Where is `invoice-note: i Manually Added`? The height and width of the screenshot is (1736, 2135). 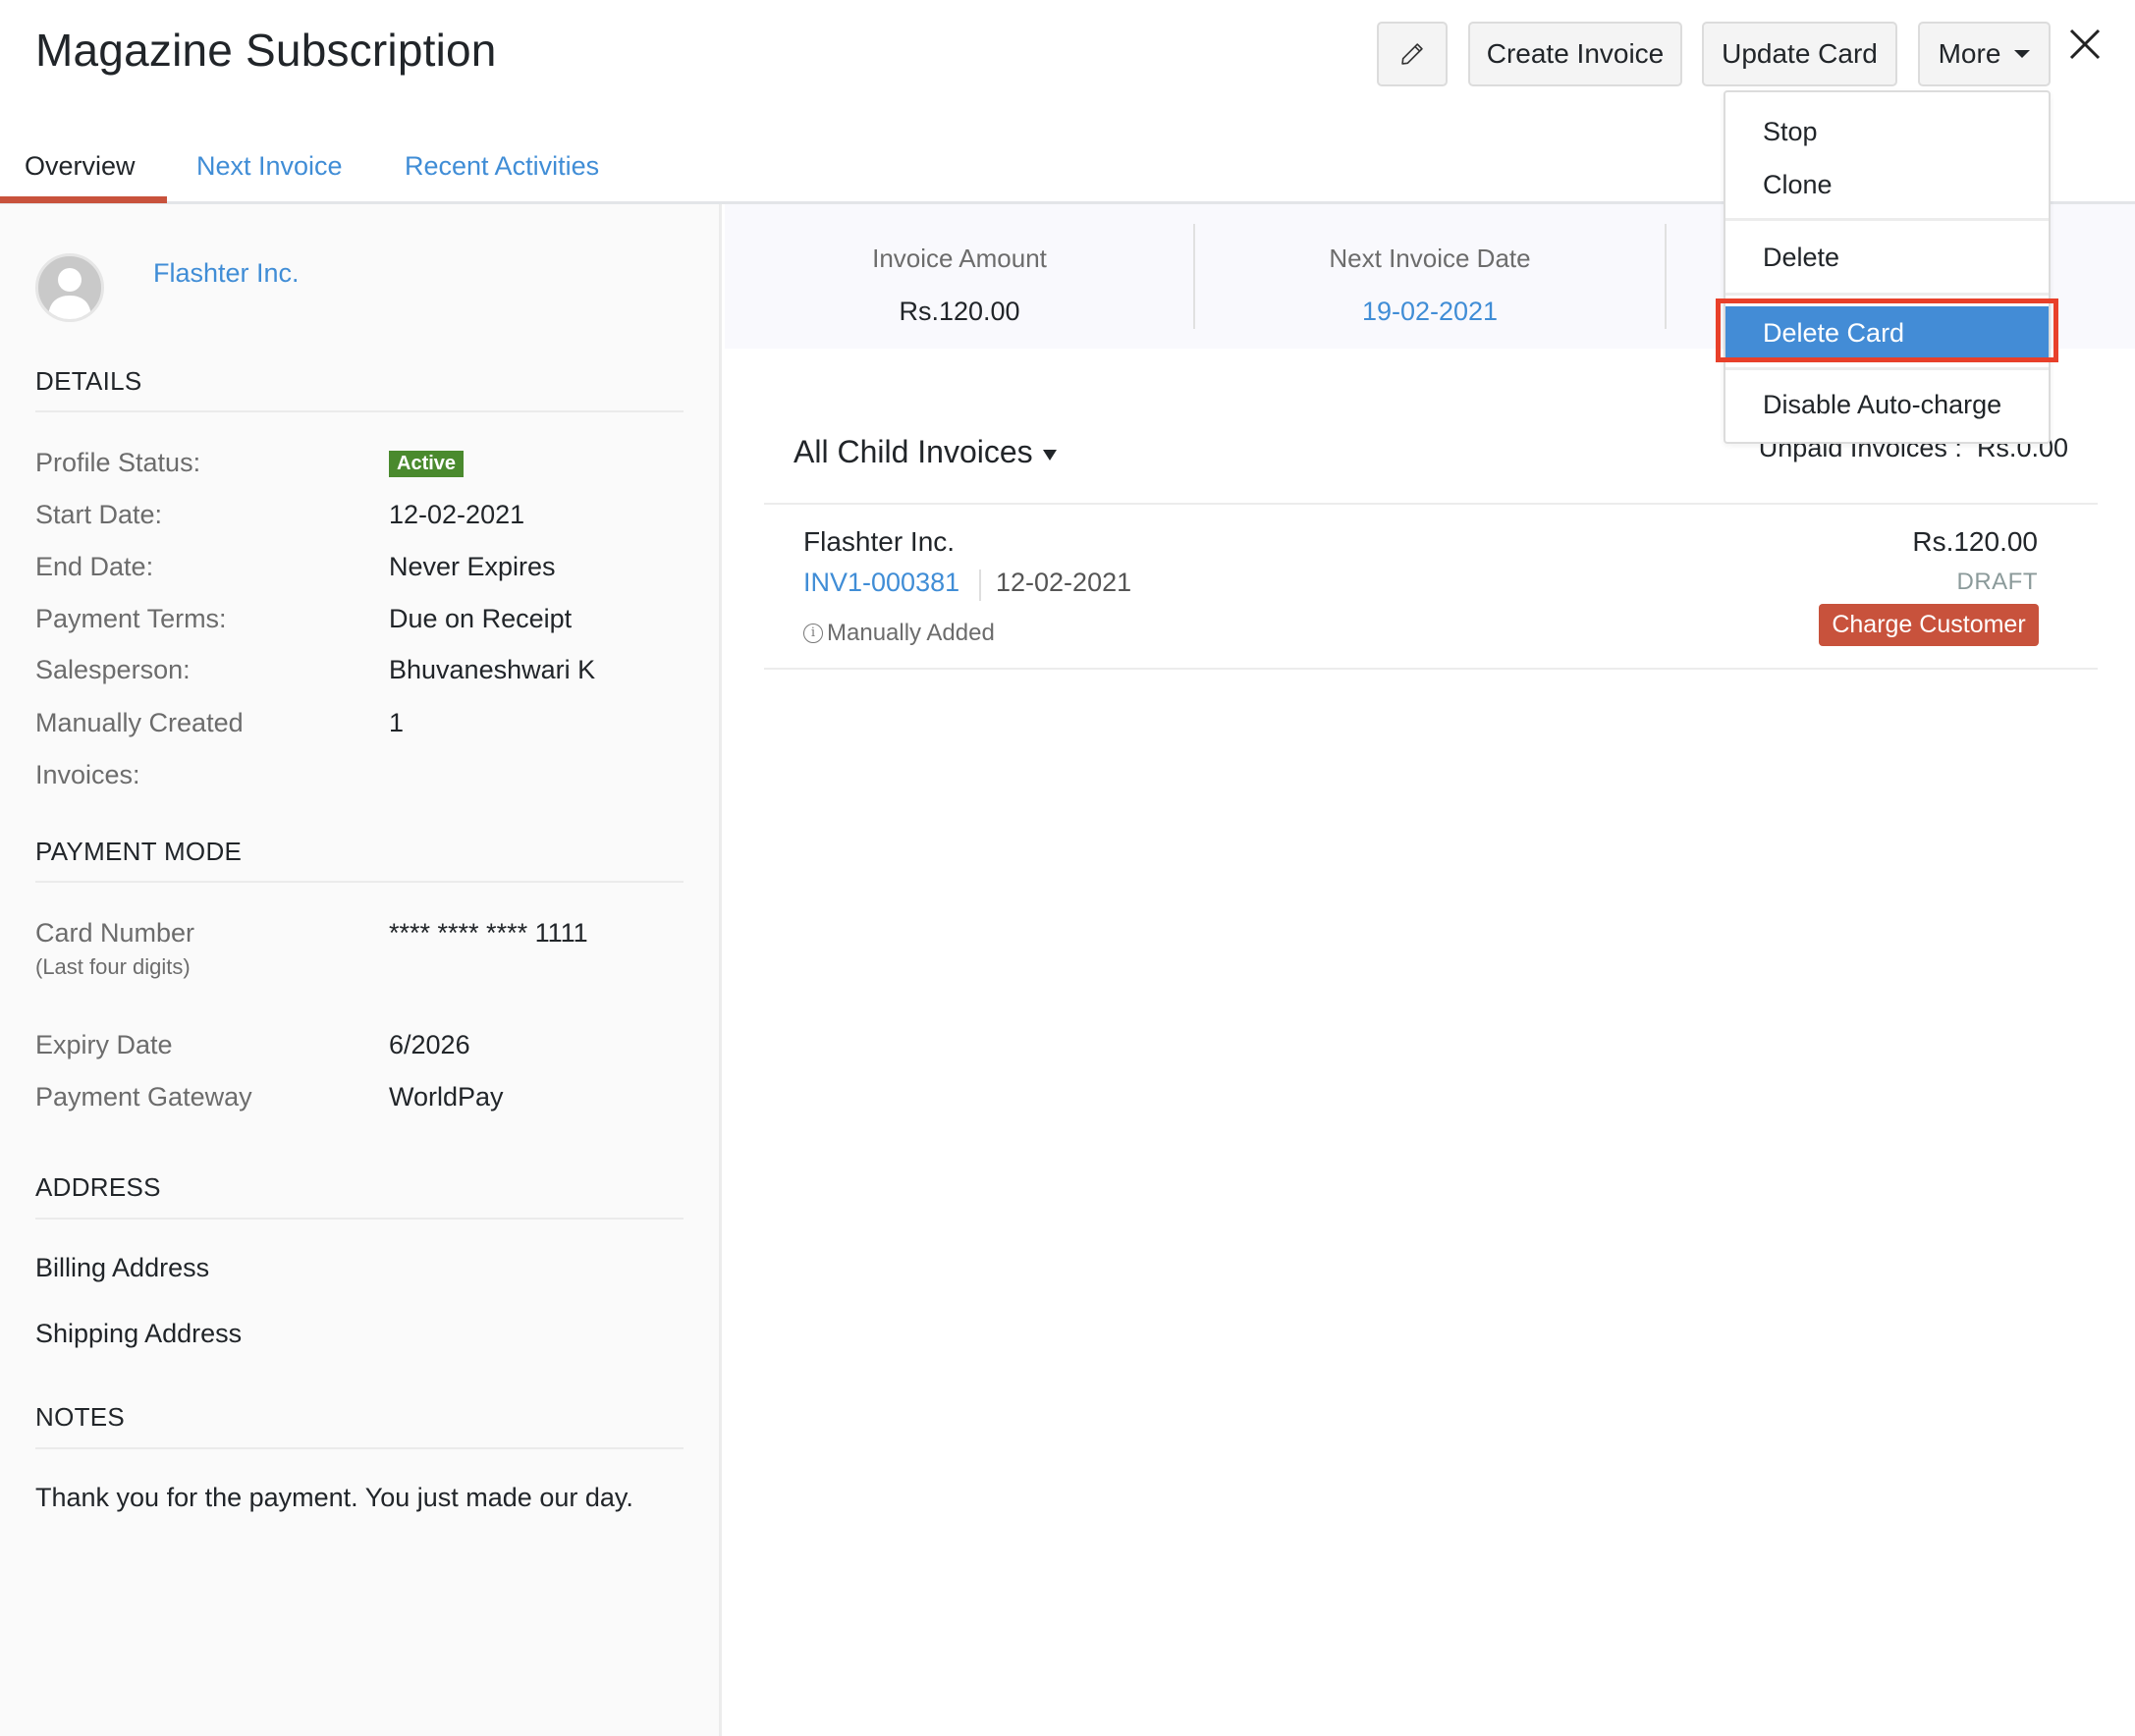 invoice-note: i Manually Added is located at coordinates (899, 633).